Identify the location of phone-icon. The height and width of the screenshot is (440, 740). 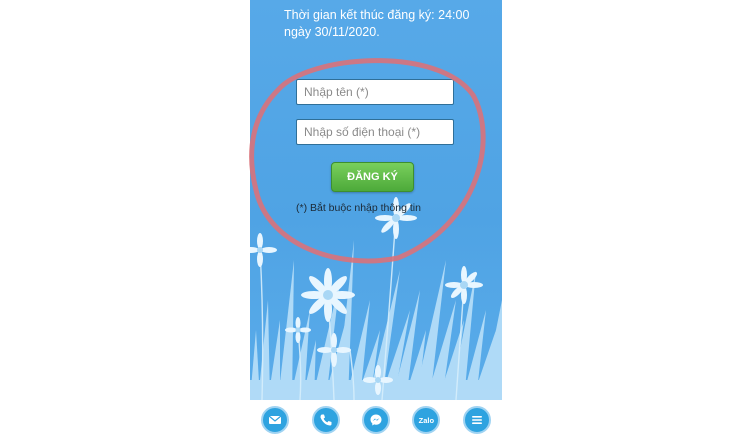
(326, 420).